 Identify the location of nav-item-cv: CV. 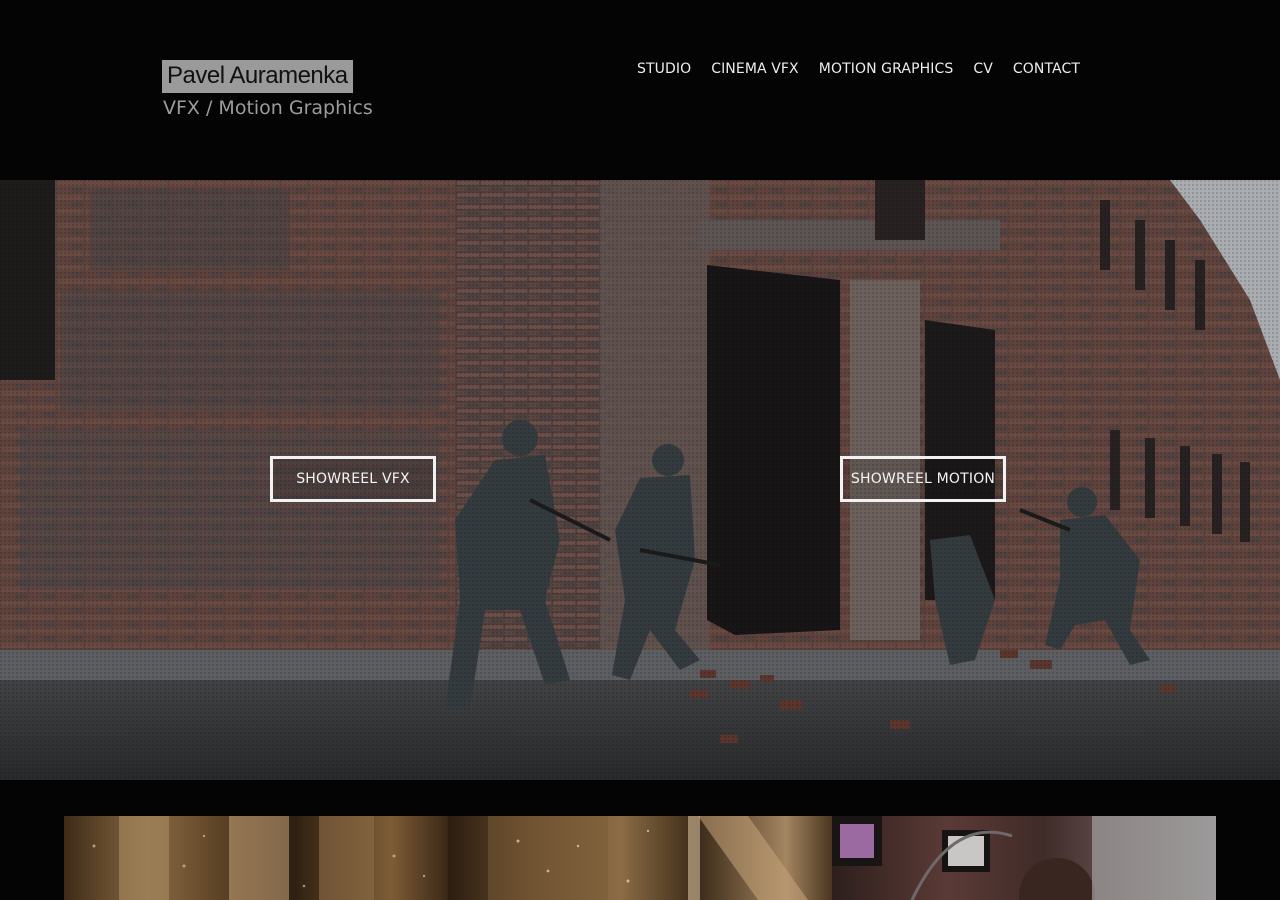
(983, 69).